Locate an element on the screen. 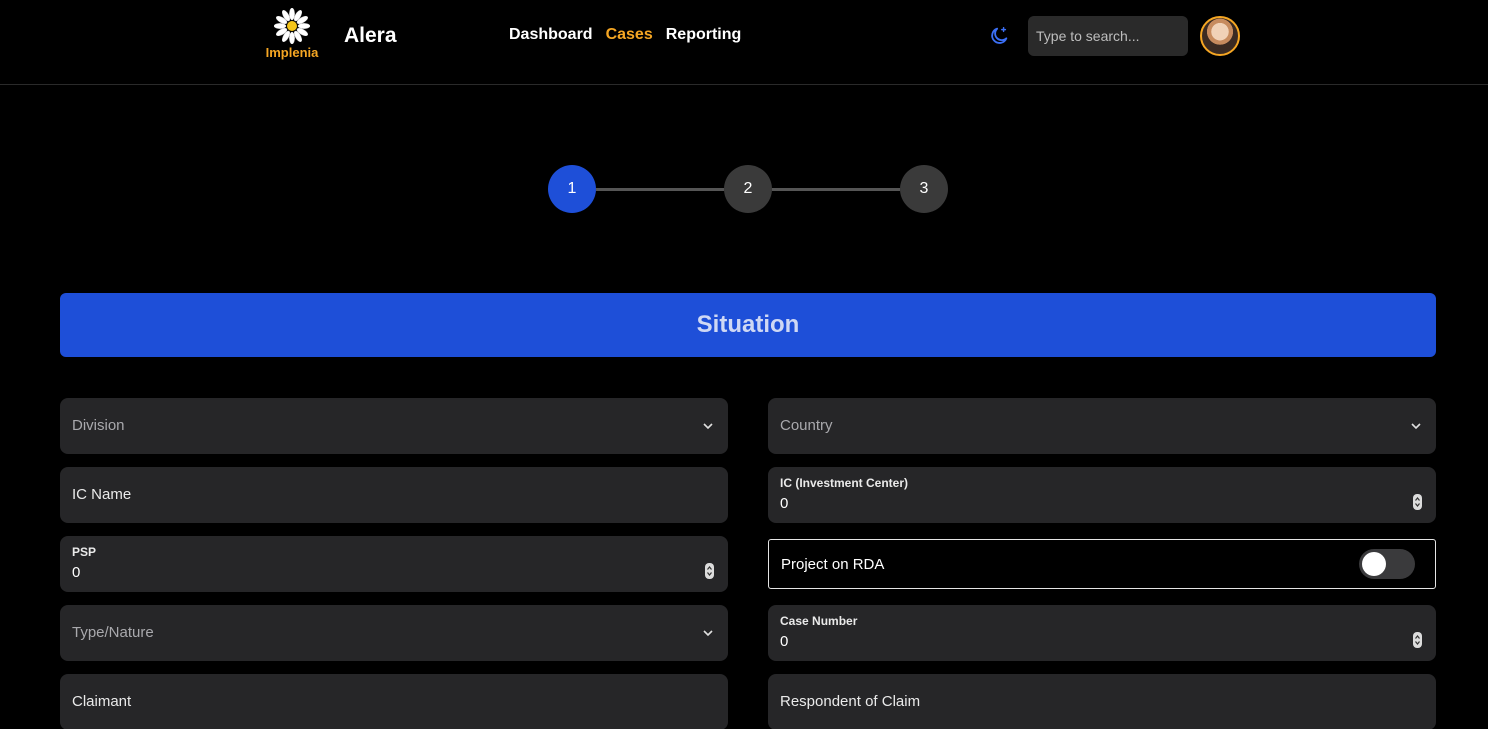 This screenshot has height=729, width=1488. type-nature-placeholder: Type/Nature is located at coordinates (113, 632).